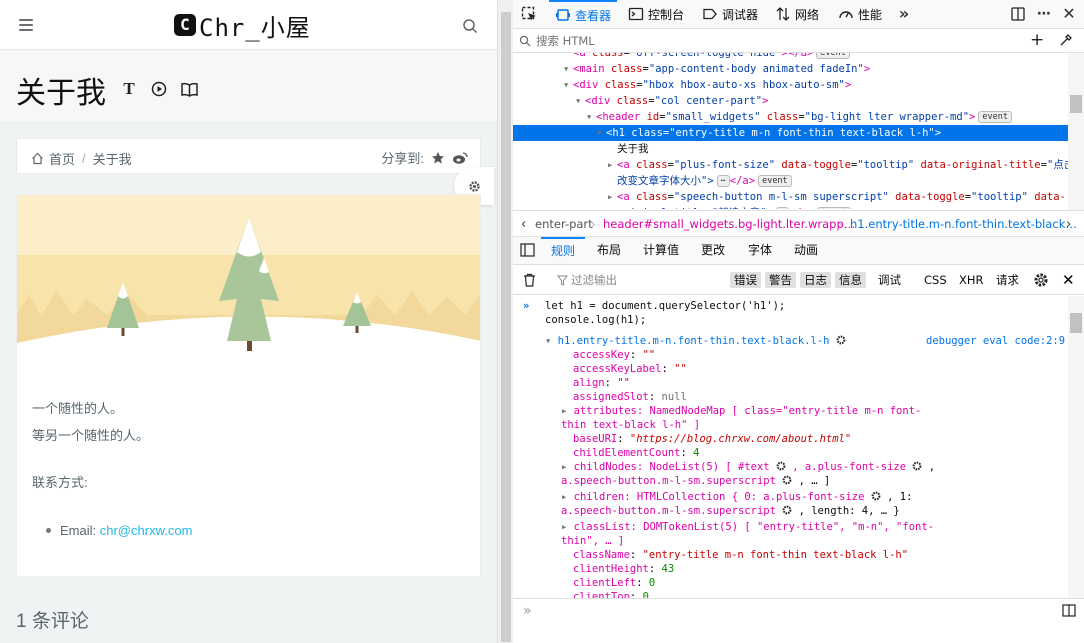 The width and height of the screenshot is (1084, 643). Describe the element at coordinates (995, 341) in the screenshot. I see `log-location: debugger eval code:2:9` at that location.